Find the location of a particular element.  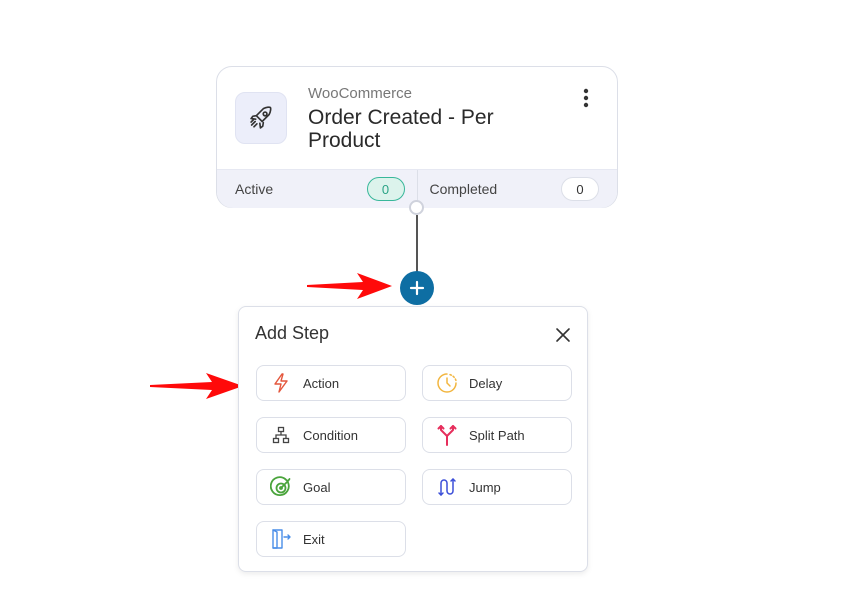

more-menu-button is located at coordinates (586, 98).